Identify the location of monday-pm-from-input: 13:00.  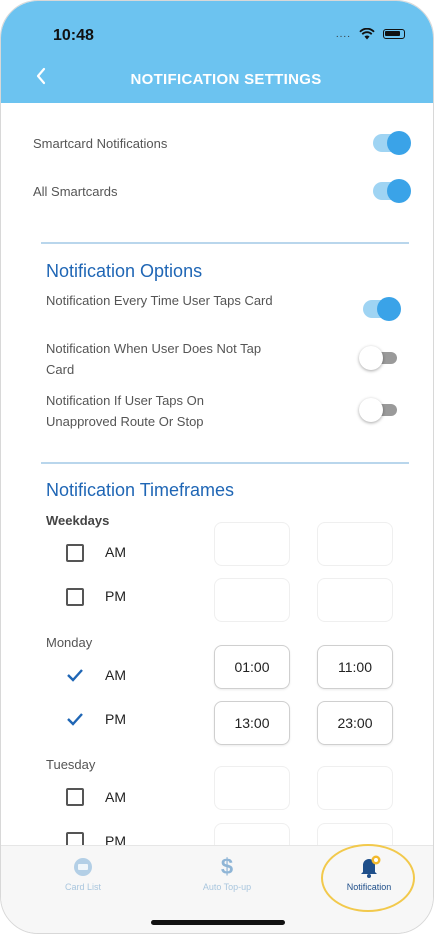
(252, 723).